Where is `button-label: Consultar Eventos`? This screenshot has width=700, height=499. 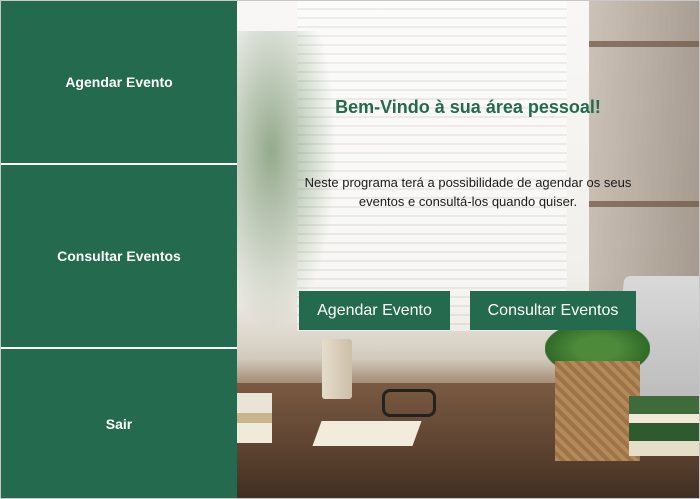 button-label: Consultar Eventos is located at coordinates (553, 310).